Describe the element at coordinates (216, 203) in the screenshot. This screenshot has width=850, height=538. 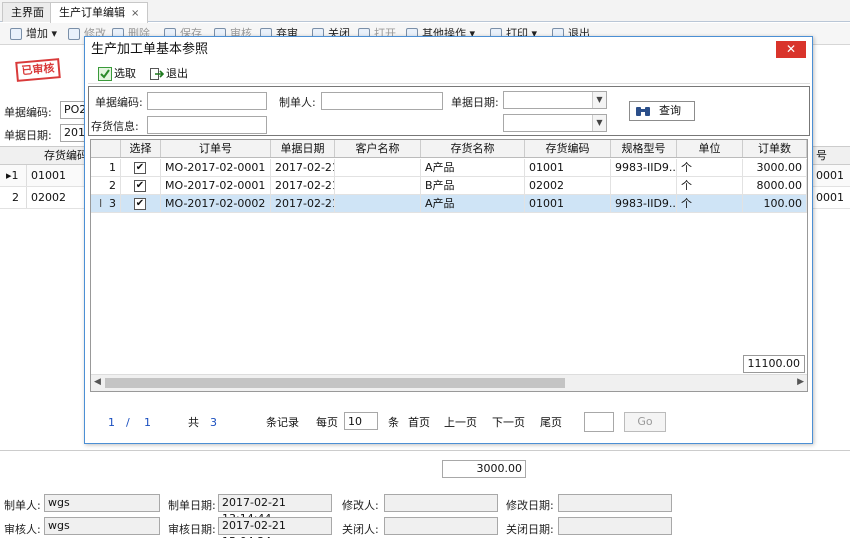
I see `order-no-cell: MO-2017-02-0002` at that location.